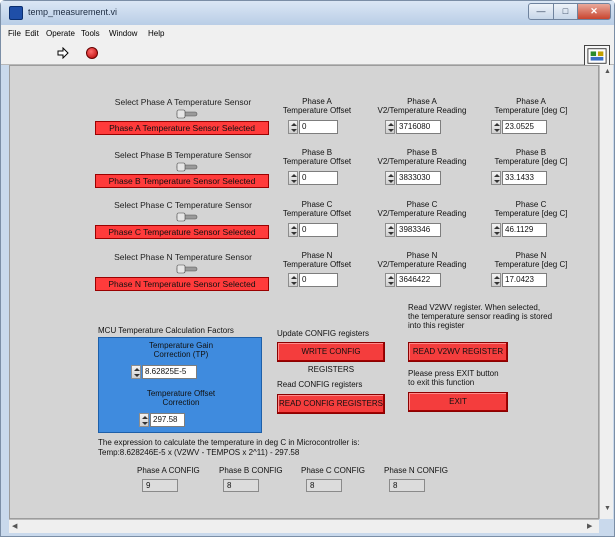  I want to click on phase-b-temp-label: Phase B Temperature [deg C], so click(531, 157).